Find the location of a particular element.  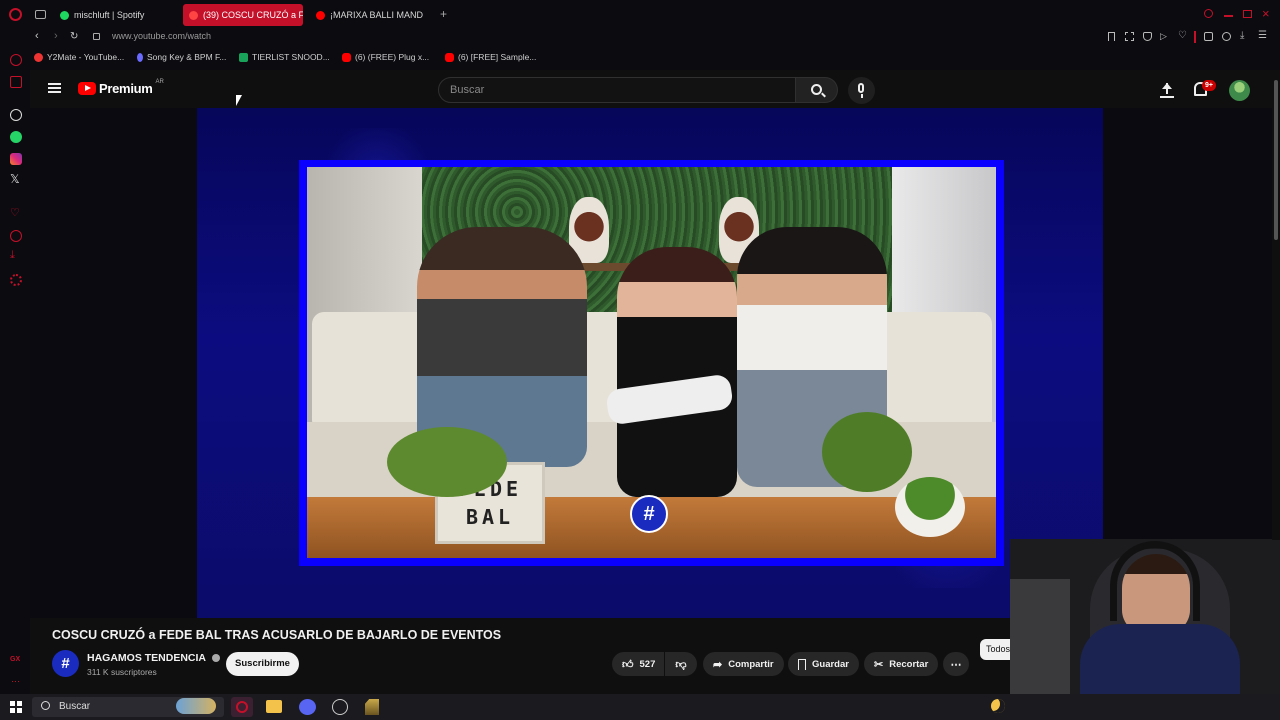

search-input: Buscar is located at coordinates (617, 90).